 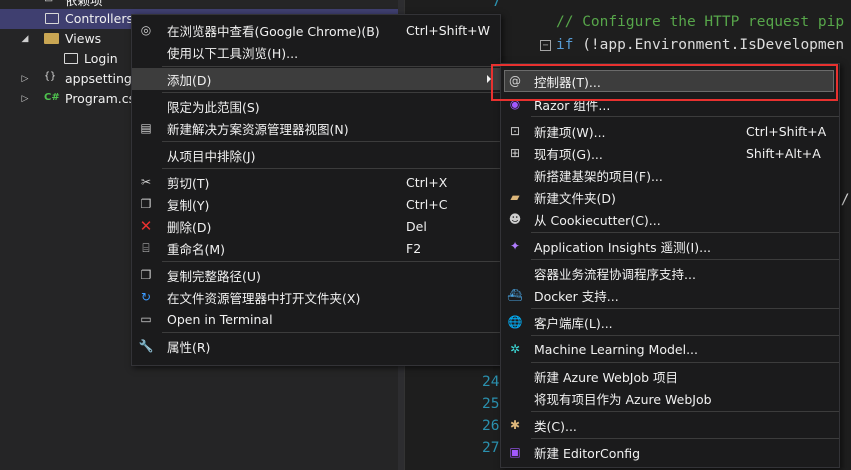 What do you see at coordinates (545, 45) in the screenshot?
I see `collapse-toggle-icon: −` at bounding box center [545, 45].